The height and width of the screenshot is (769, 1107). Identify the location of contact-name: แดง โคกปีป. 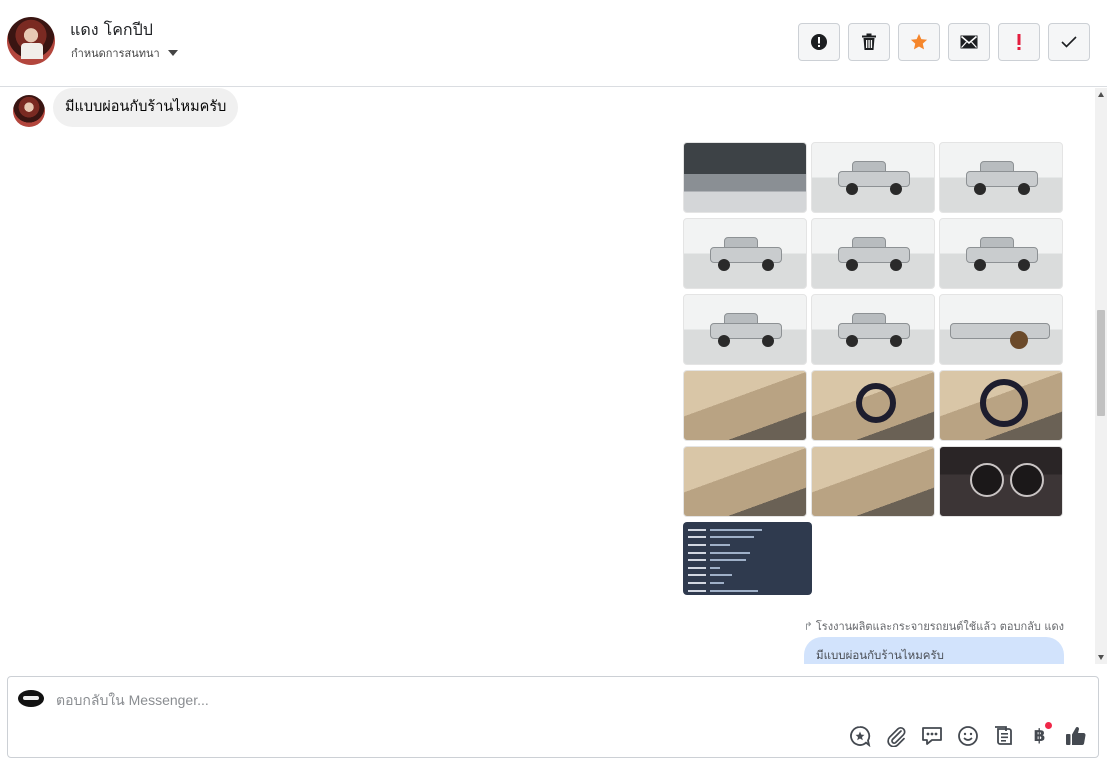
(111, 30).